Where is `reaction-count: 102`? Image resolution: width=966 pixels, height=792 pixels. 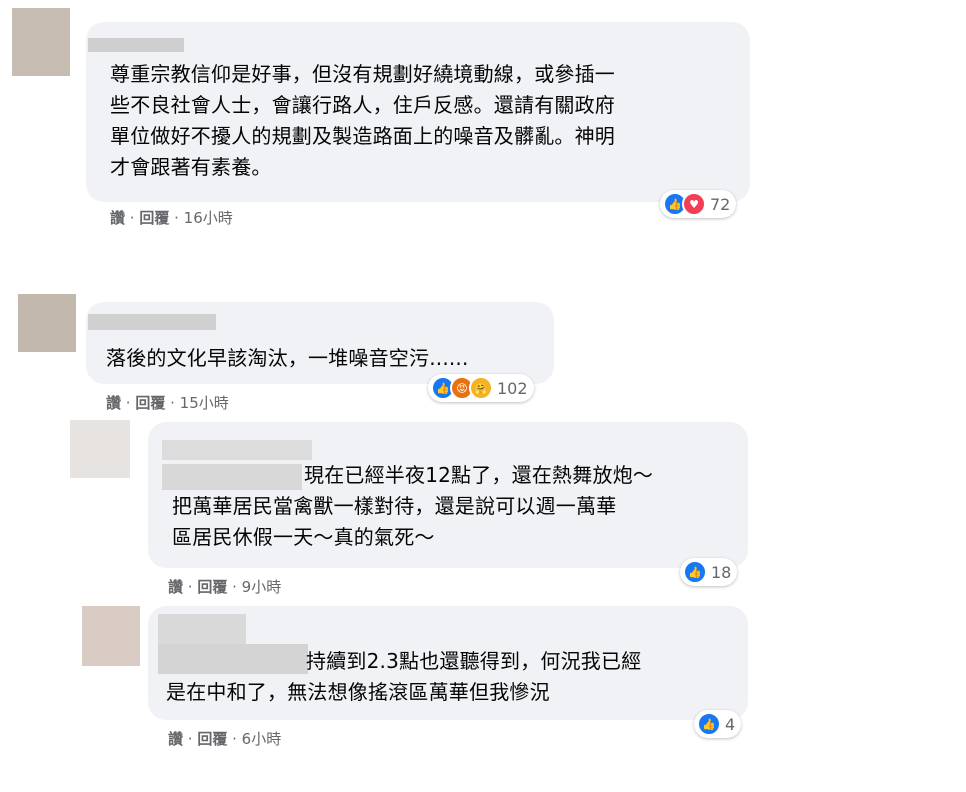 reaction-count: 102 is located at coordinates (512, 388).